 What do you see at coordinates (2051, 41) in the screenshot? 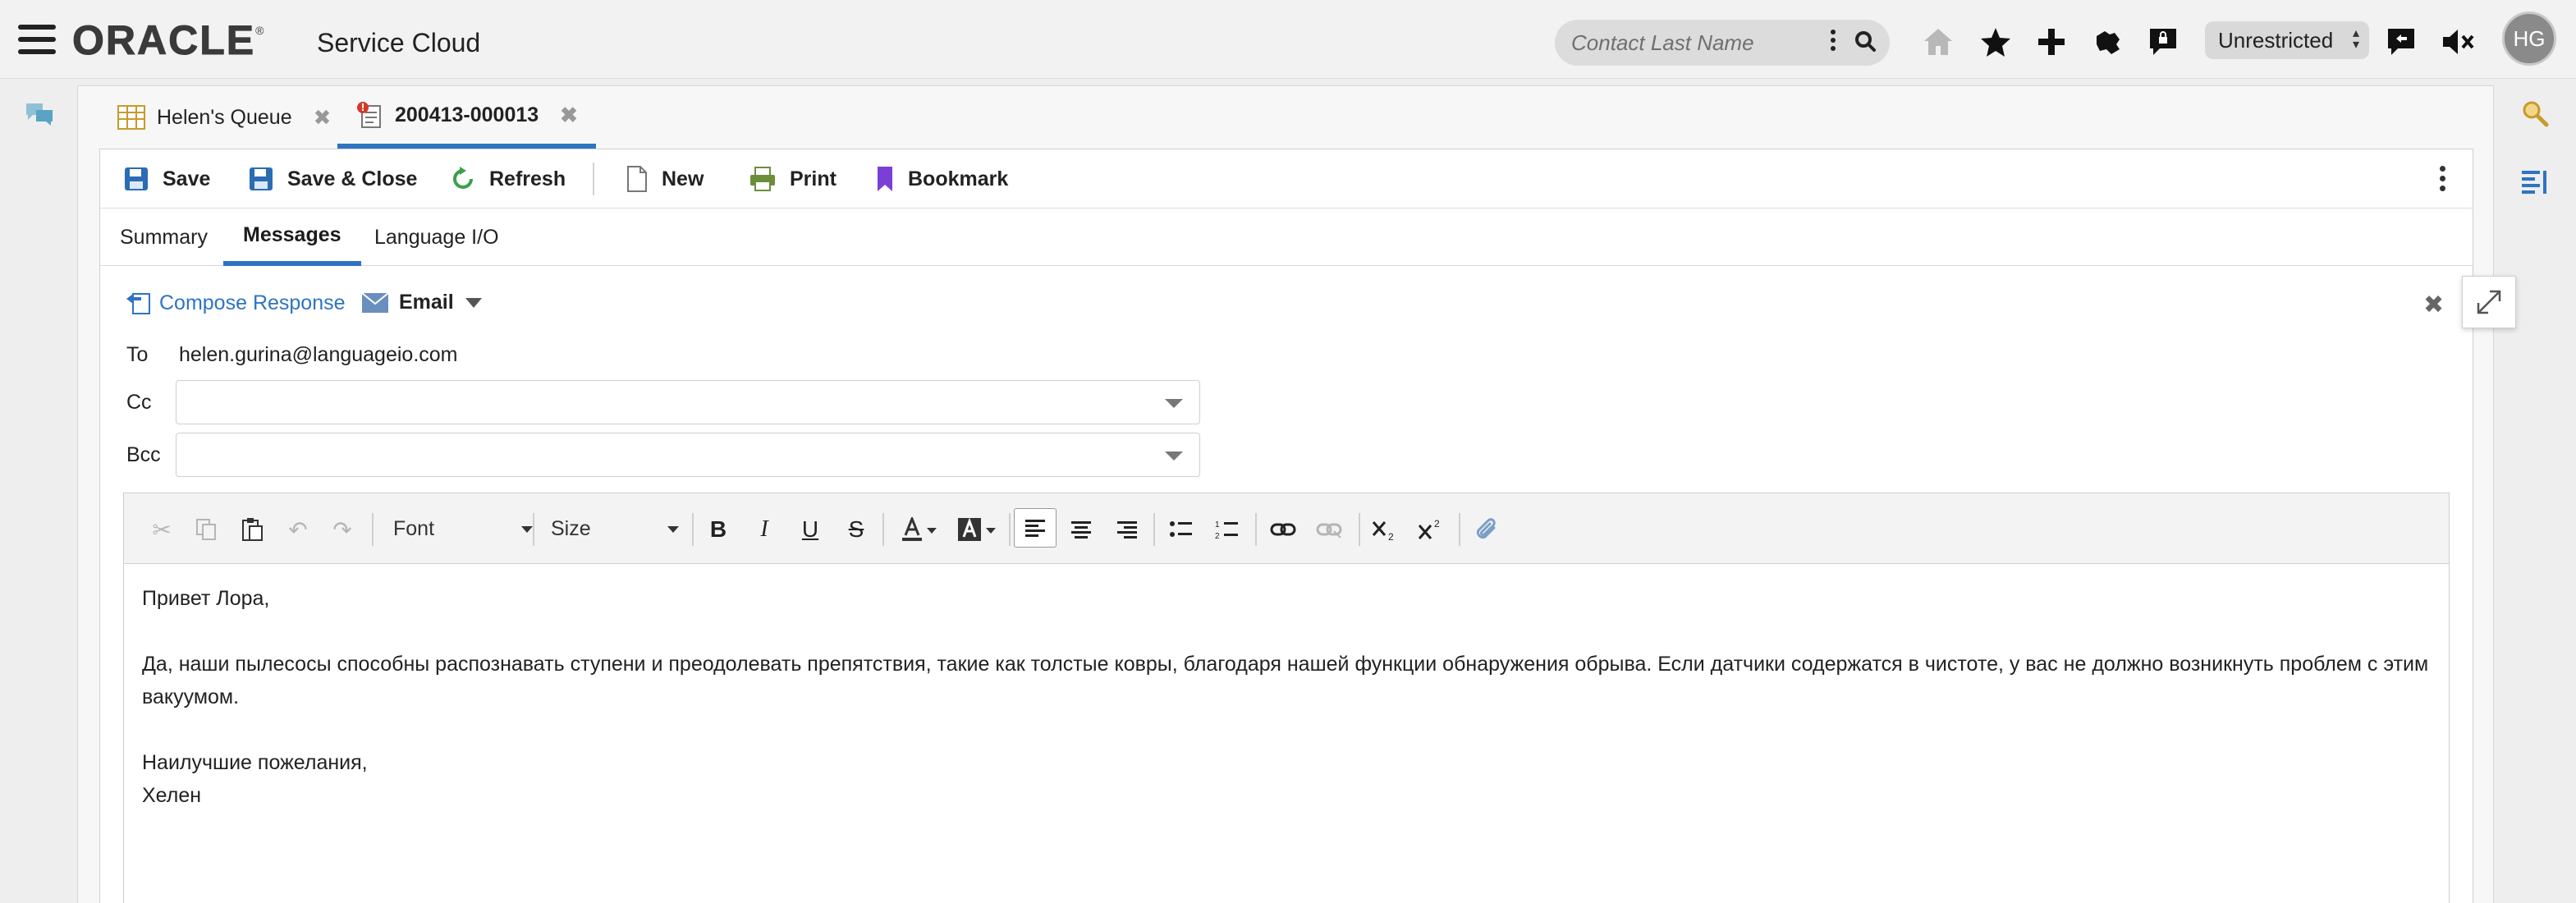
I see `plus-icon` at bounding box center [2051, 41].